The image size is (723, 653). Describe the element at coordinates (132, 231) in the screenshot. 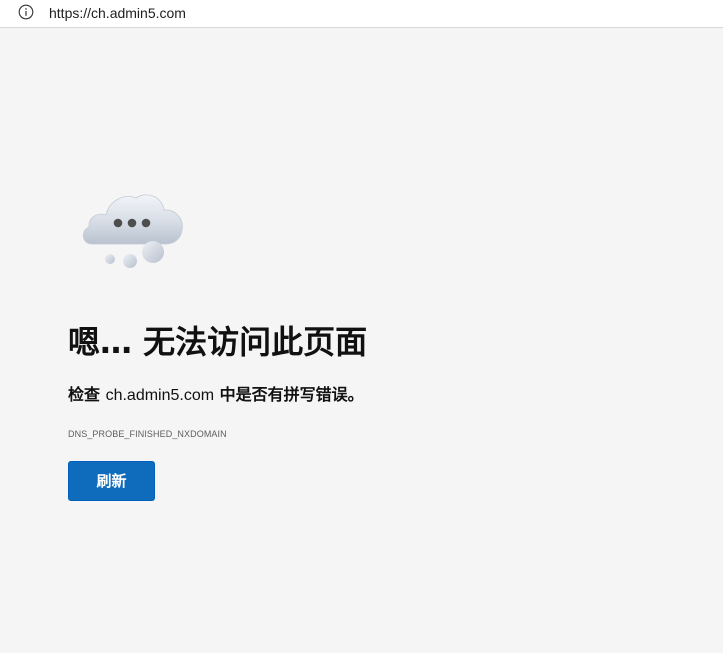

I see `cloud-icon` at that location.